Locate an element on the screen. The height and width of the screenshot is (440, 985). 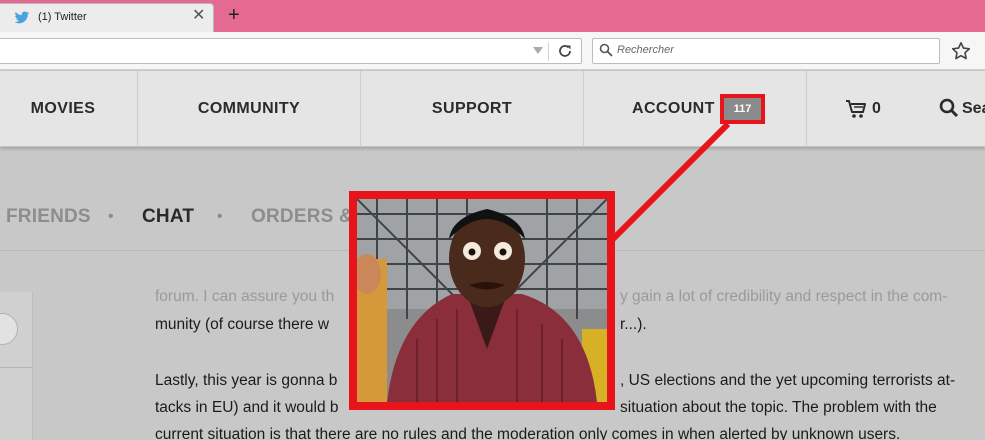
reaction-image is located at coordinates (482, 300).